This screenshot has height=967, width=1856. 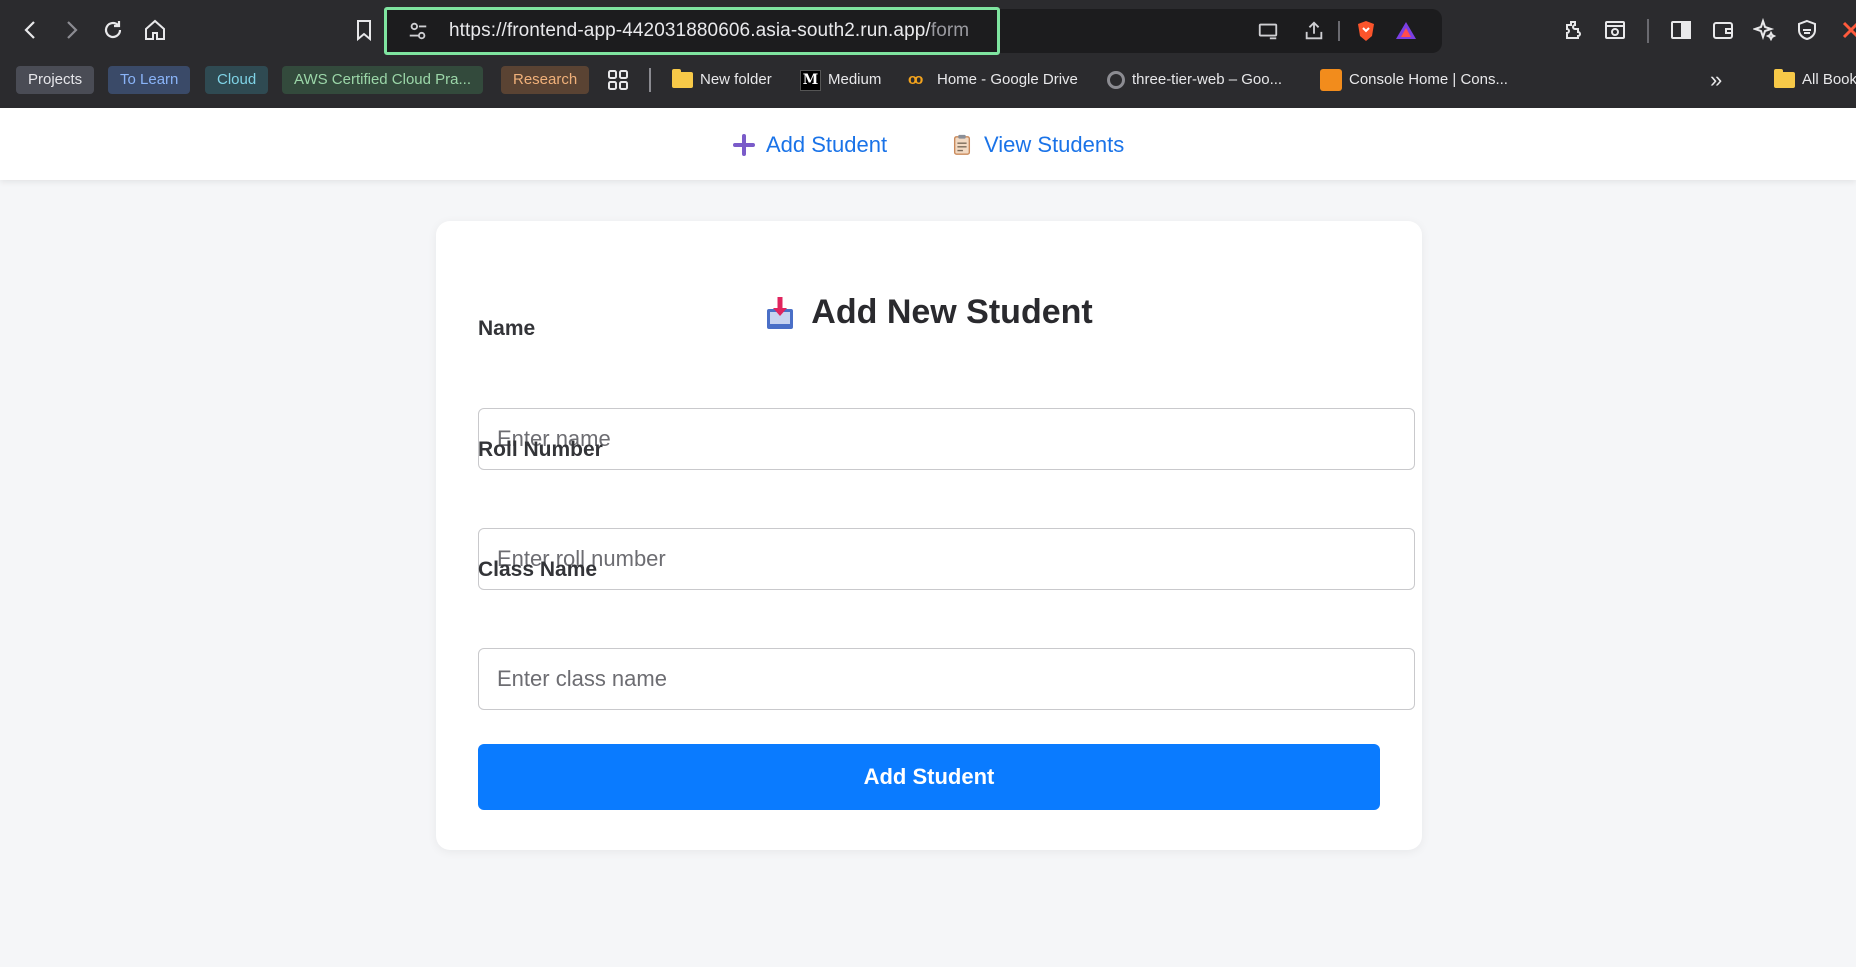 What do you see at coordinates (946, 559) in the screenshot?
I see `roll-number-input` at bounding box center [946, 559].